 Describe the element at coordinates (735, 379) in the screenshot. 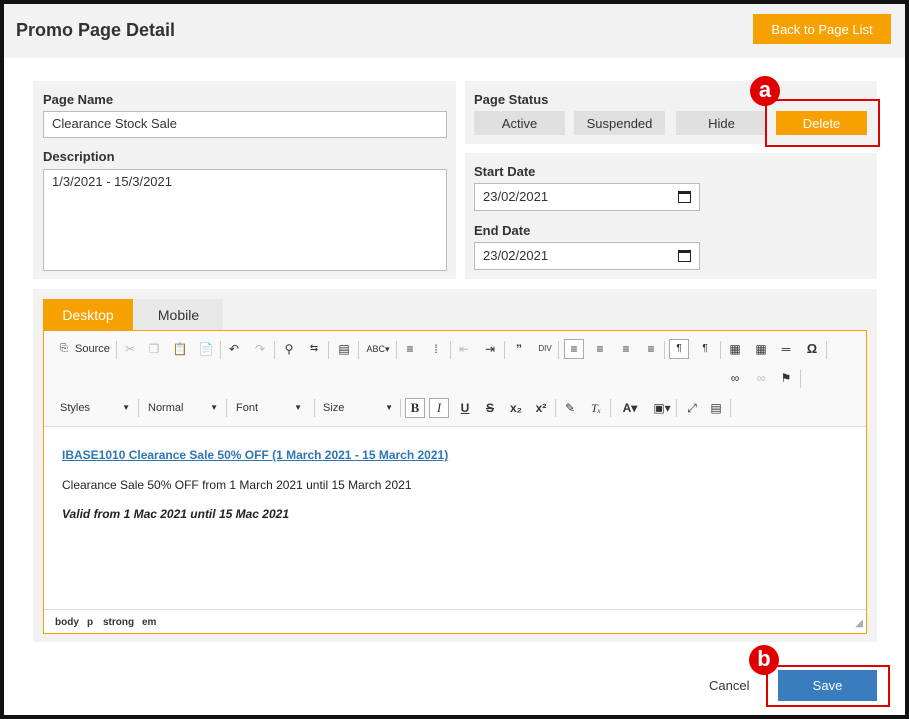

I see `link-icon: ∞` at that location.